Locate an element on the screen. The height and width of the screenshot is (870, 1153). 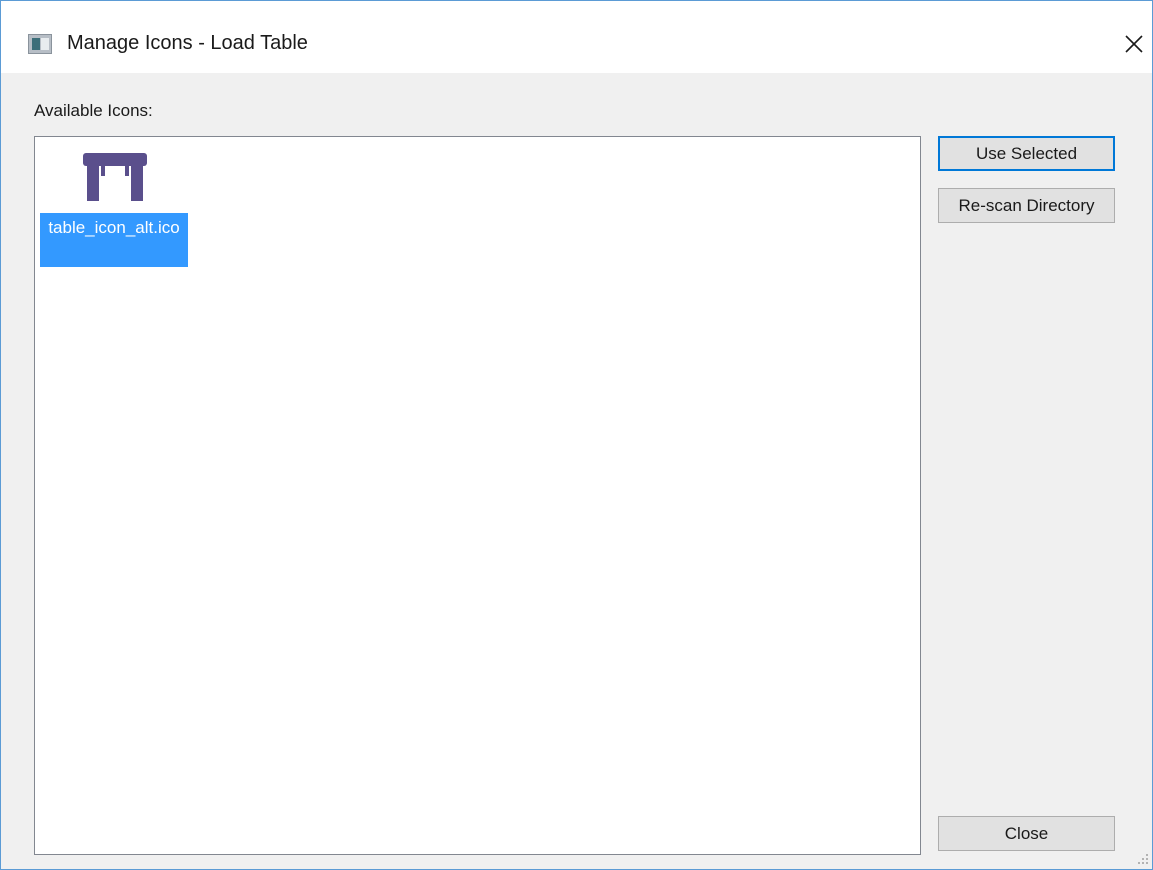
list-item: table_icon_alt.ico is located at coordinates (114, 208).